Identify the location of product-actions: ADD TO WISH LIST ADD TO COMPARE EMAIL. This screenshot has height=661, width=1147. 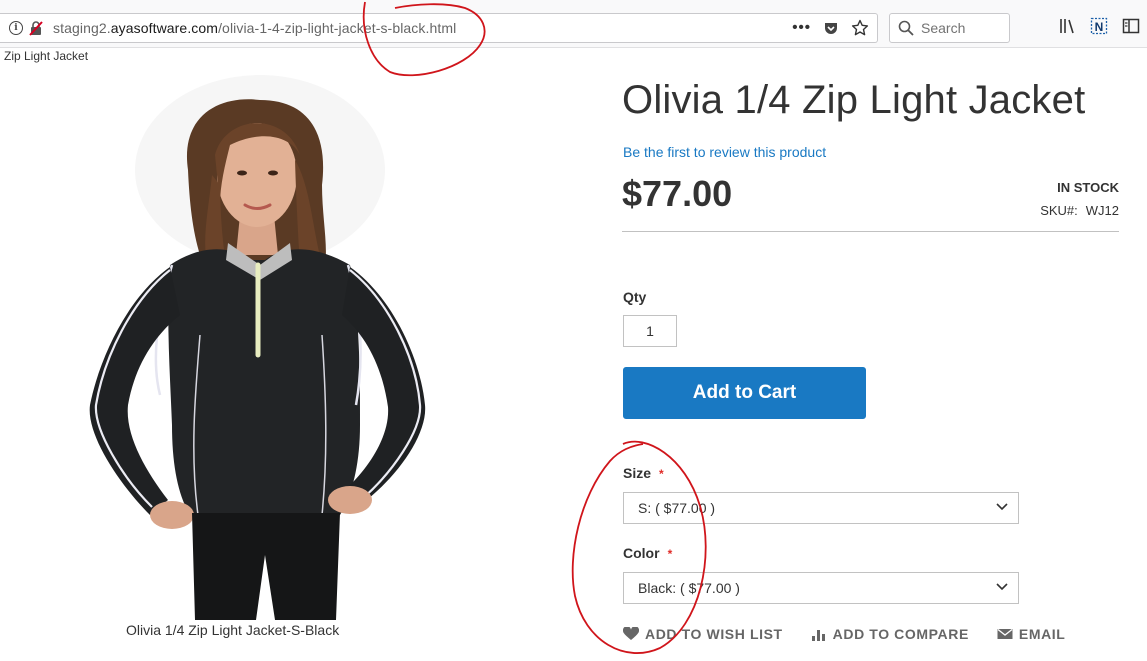
(844, 634).